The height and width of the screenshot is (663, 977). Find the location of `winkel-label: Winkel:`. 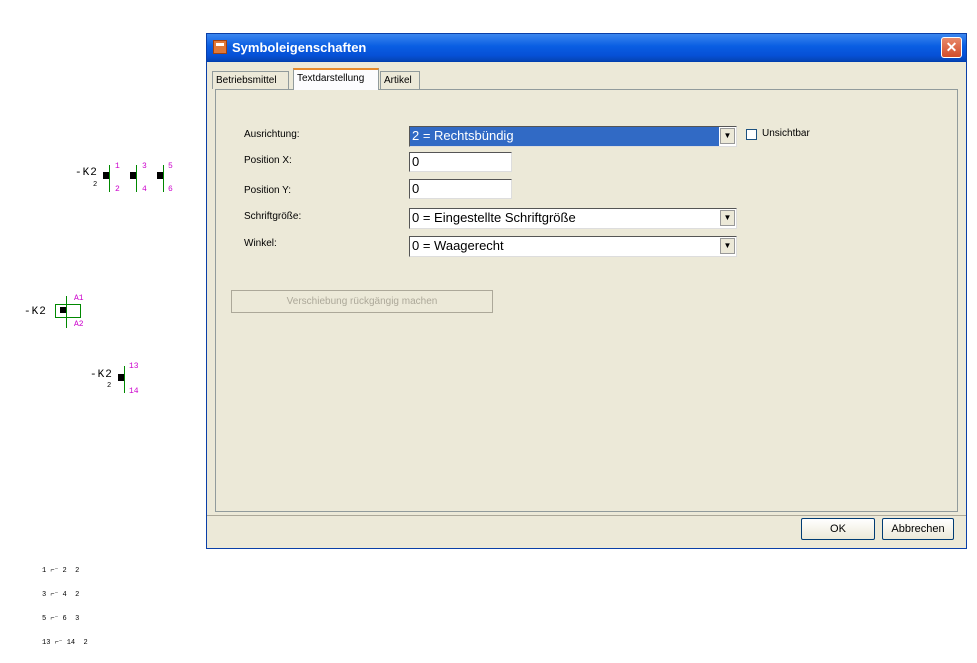

winkel-label: Winkel: is located at coordinates (260, 243).